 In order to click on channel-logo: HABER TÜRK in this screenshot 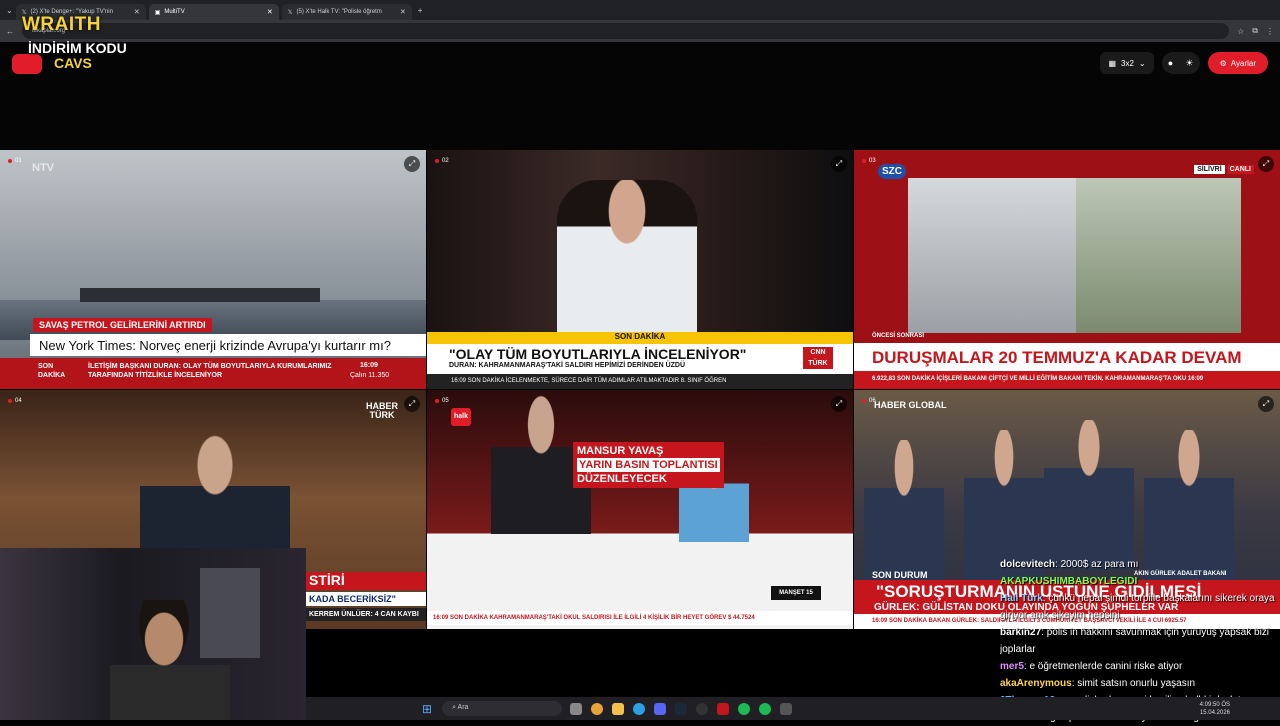, I will do `click(381, 410)`.